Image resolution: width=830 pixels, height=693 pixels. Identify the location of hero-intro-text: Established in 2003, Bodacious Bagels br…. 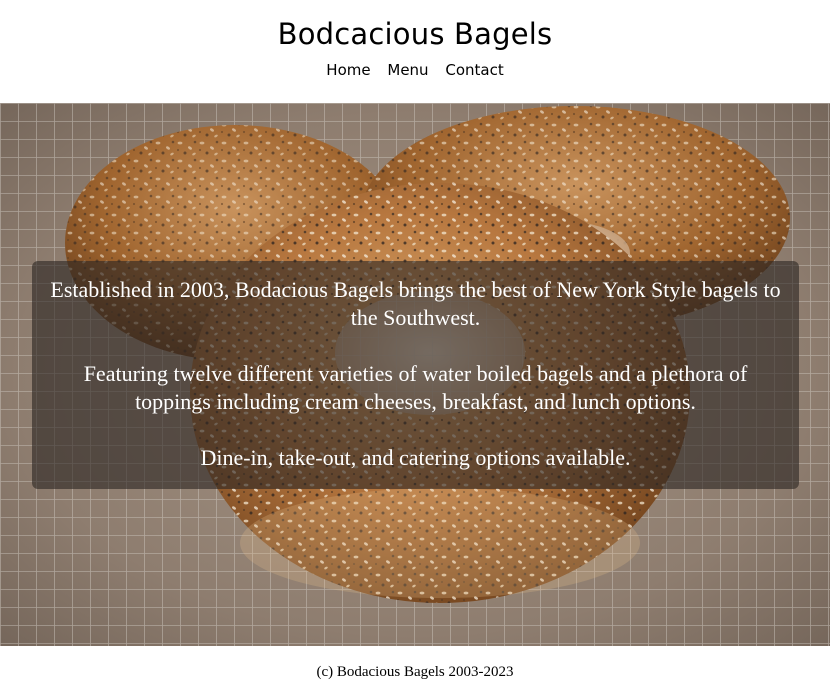
(415, 303).